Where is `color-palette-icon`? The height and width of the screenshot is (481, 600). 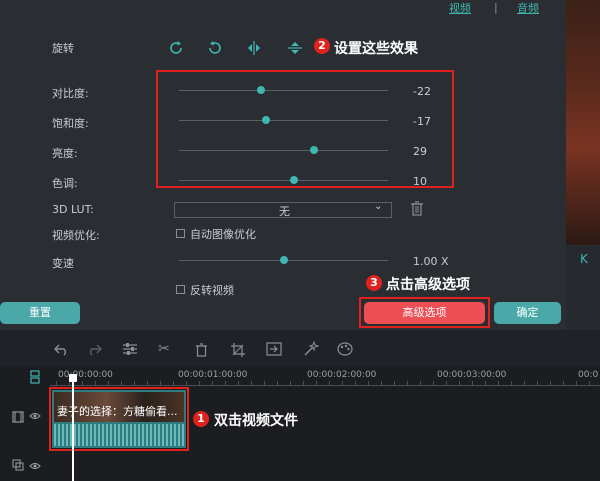 color-palette-icon is located at coordinates (345, 351).